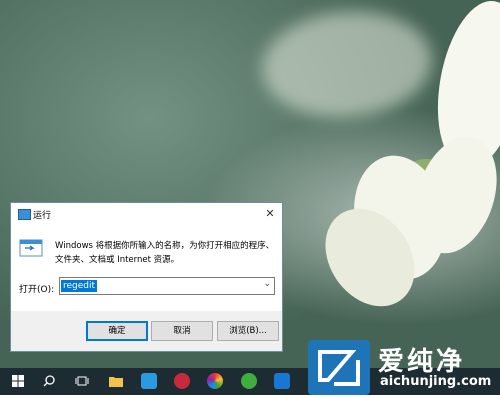  Describe the element at coordinates (436, 381) in the screenshot. I see `watermark-url: aichunjing.com` at that location.